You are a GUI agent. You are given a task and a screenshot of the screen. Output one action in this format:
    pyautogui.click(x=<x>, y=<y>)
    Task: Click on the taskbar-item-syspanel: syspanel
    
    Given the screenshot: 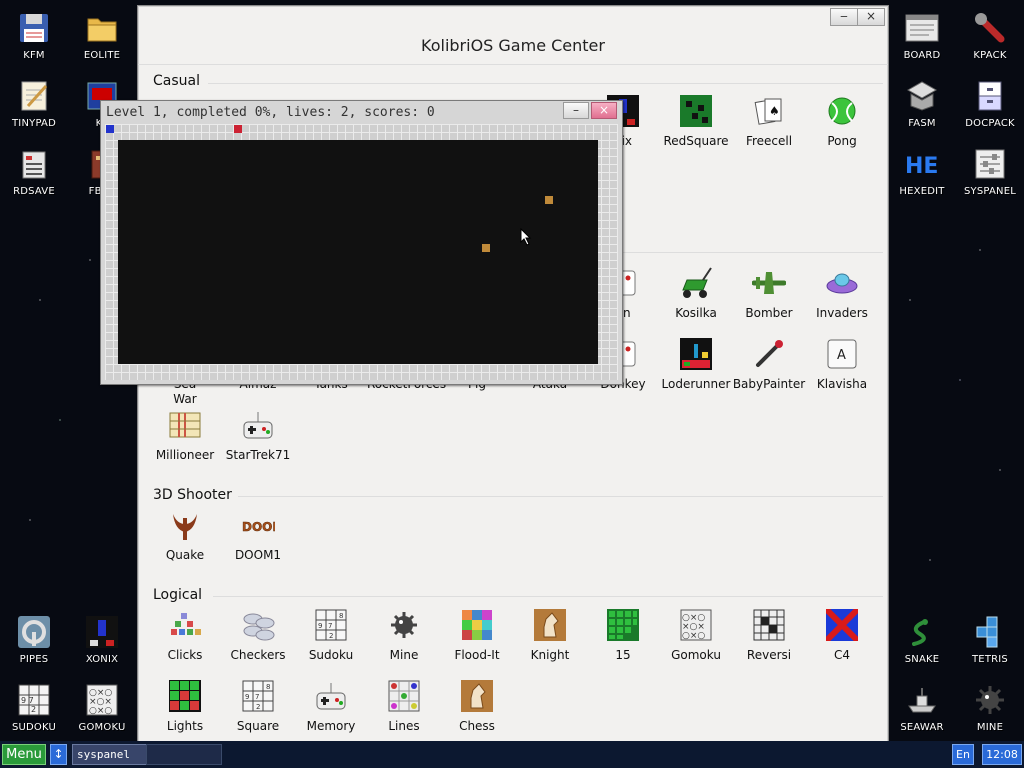 What is the action you would take?
    pyautogui.click(x=110, y=754)
    